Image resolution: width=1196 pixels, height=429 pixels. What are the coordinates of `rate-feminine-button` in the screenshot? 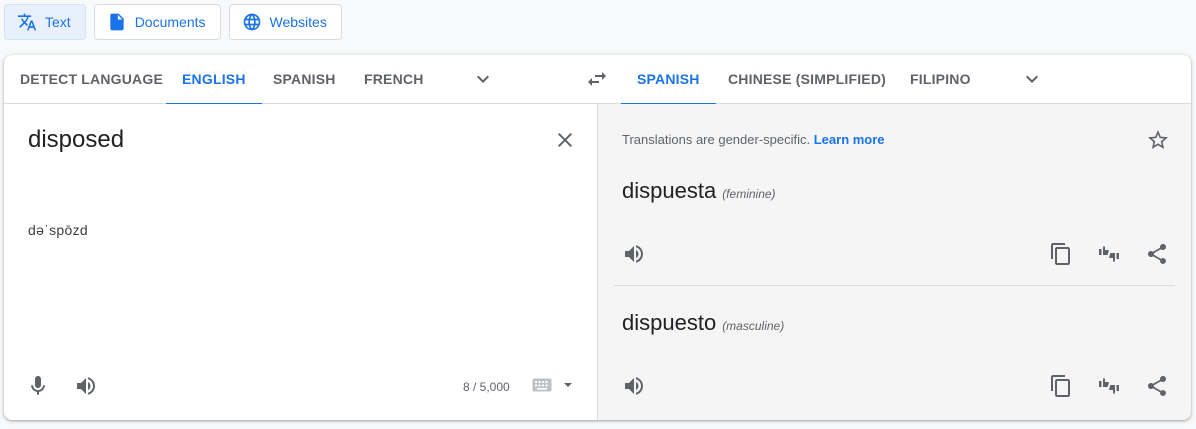 It's located at (1109, 254).